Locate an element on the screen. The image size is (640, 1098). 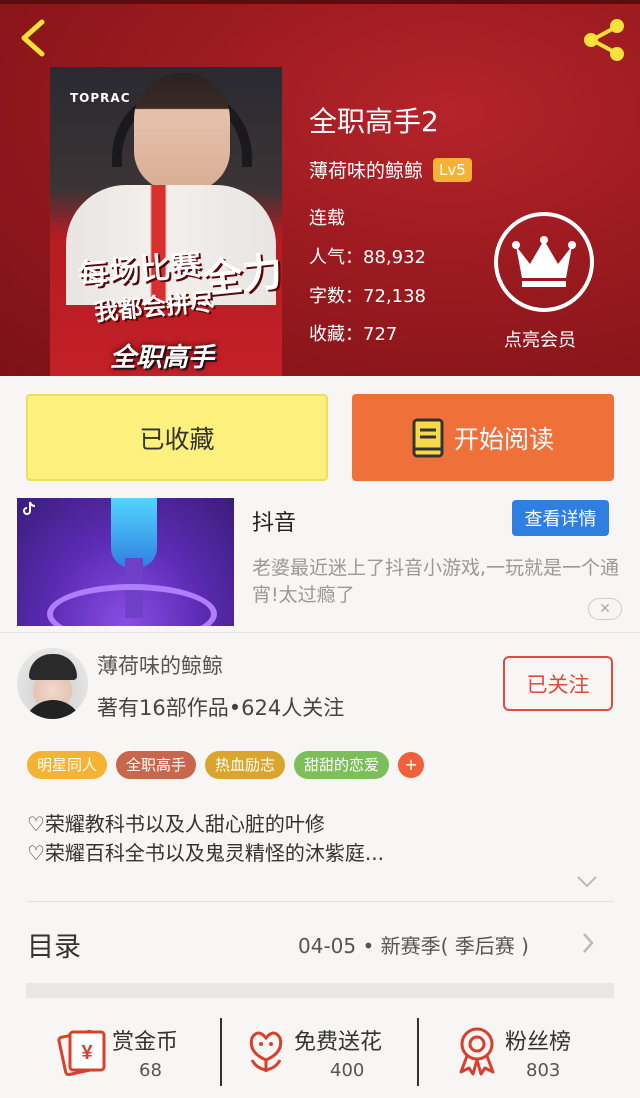
tag-item: 明星同人 is located at coordinates (67, 765).